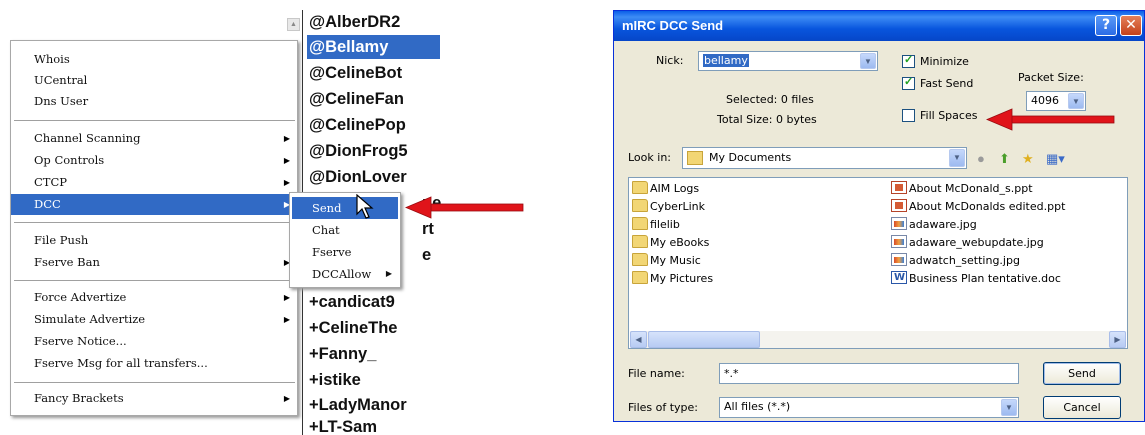 The height and width of the screenshot is (435, 1145). Describe the element at coordinates (1082, 373) in the screenshot. I see `send-button: Send` at that location.